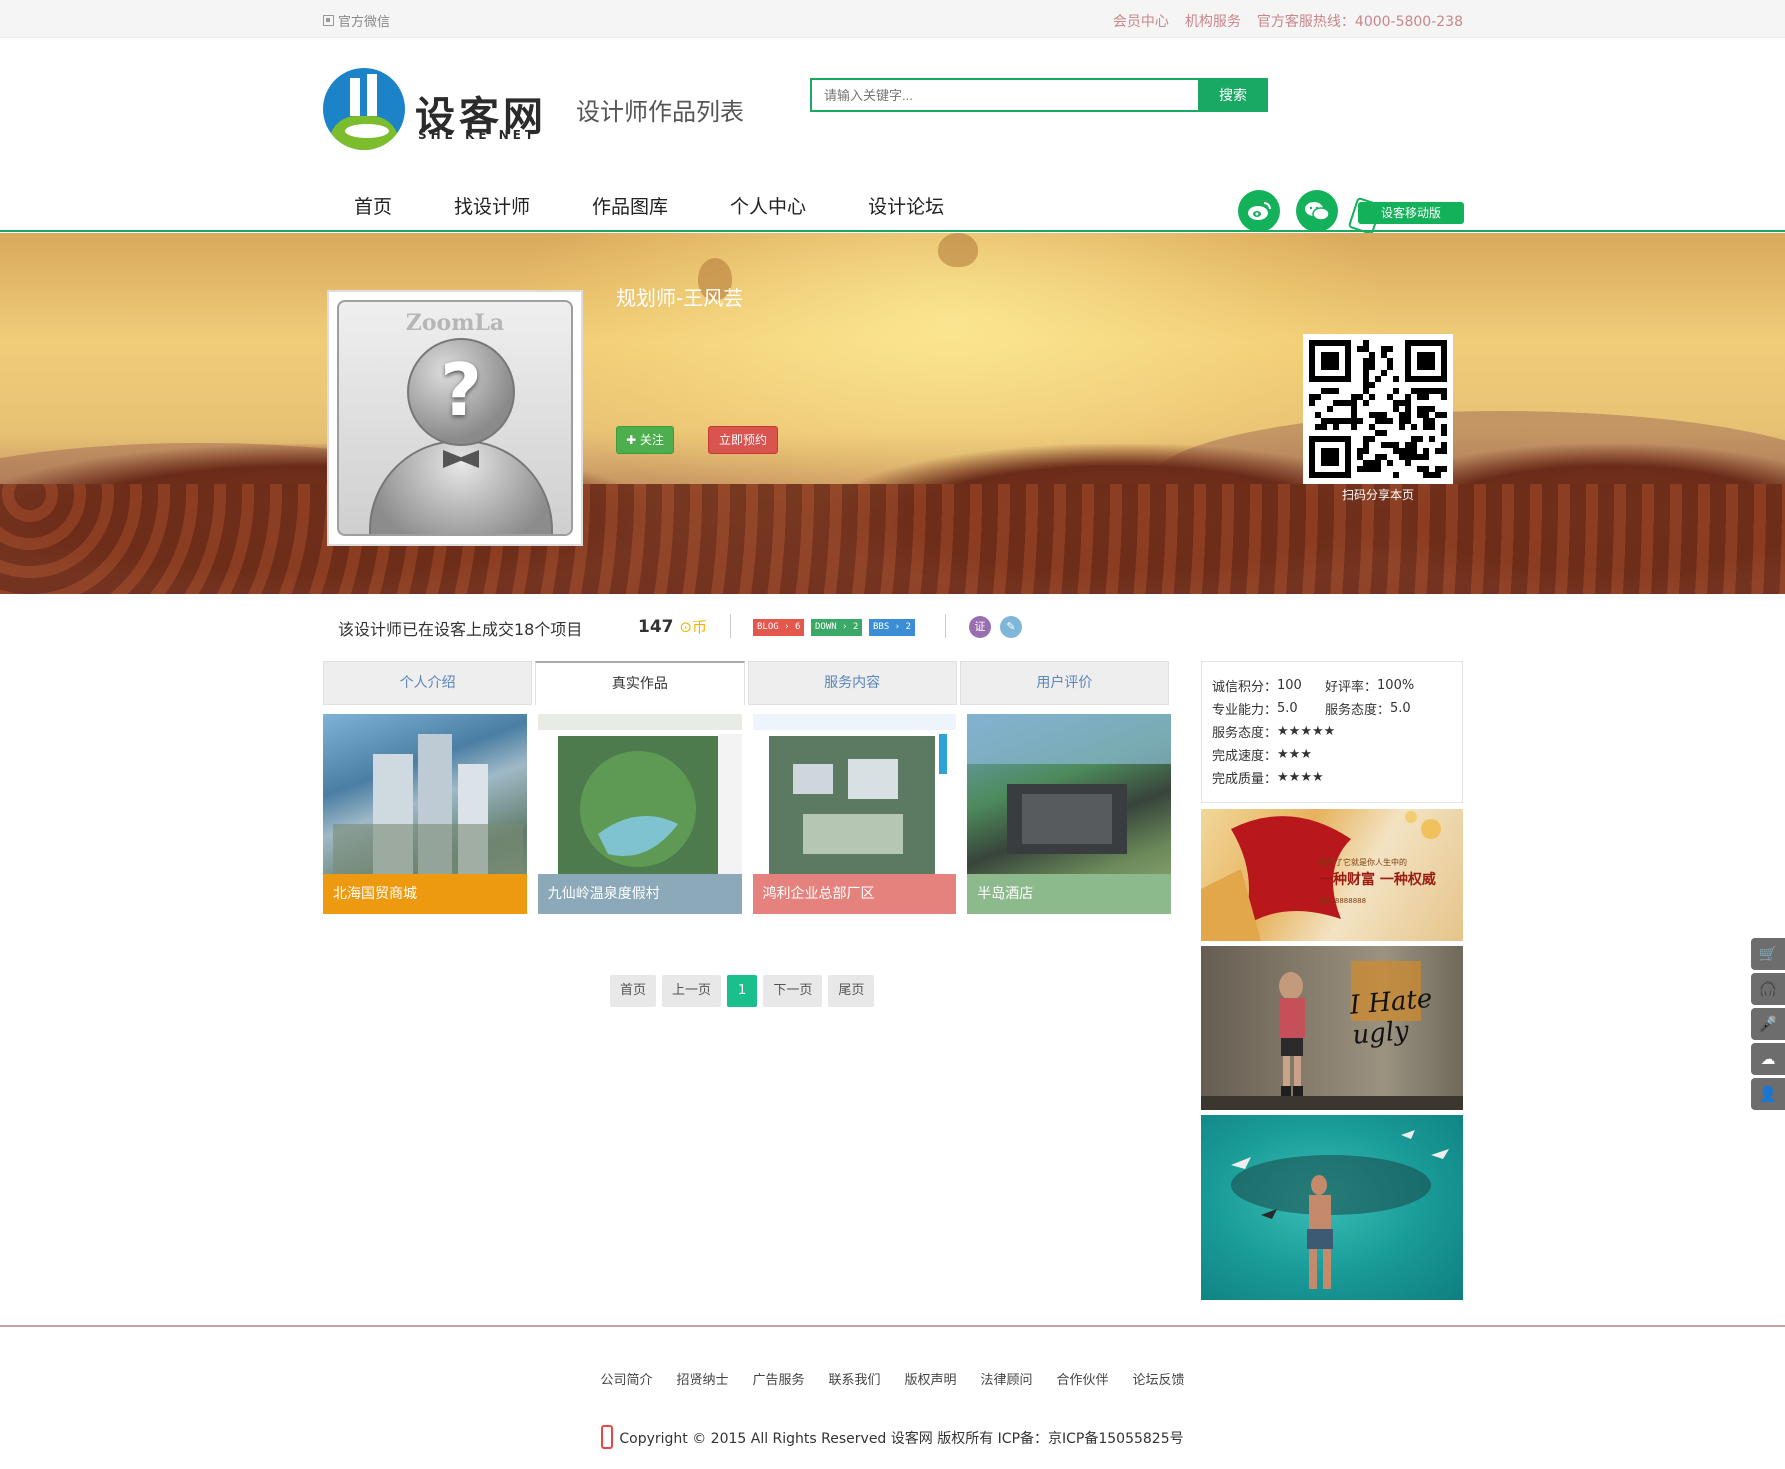 Image resolution: width=1785 pixels, height=1469 pixels. Describe the element at coordinates (1768, 1059) in the screenshot. I see `qq-icon: ☁` at that location.